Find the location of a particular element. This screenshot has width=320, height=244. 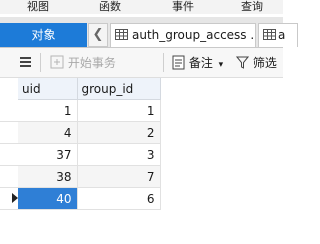

cell-uid: 4 is located at coordinates (48, 132).